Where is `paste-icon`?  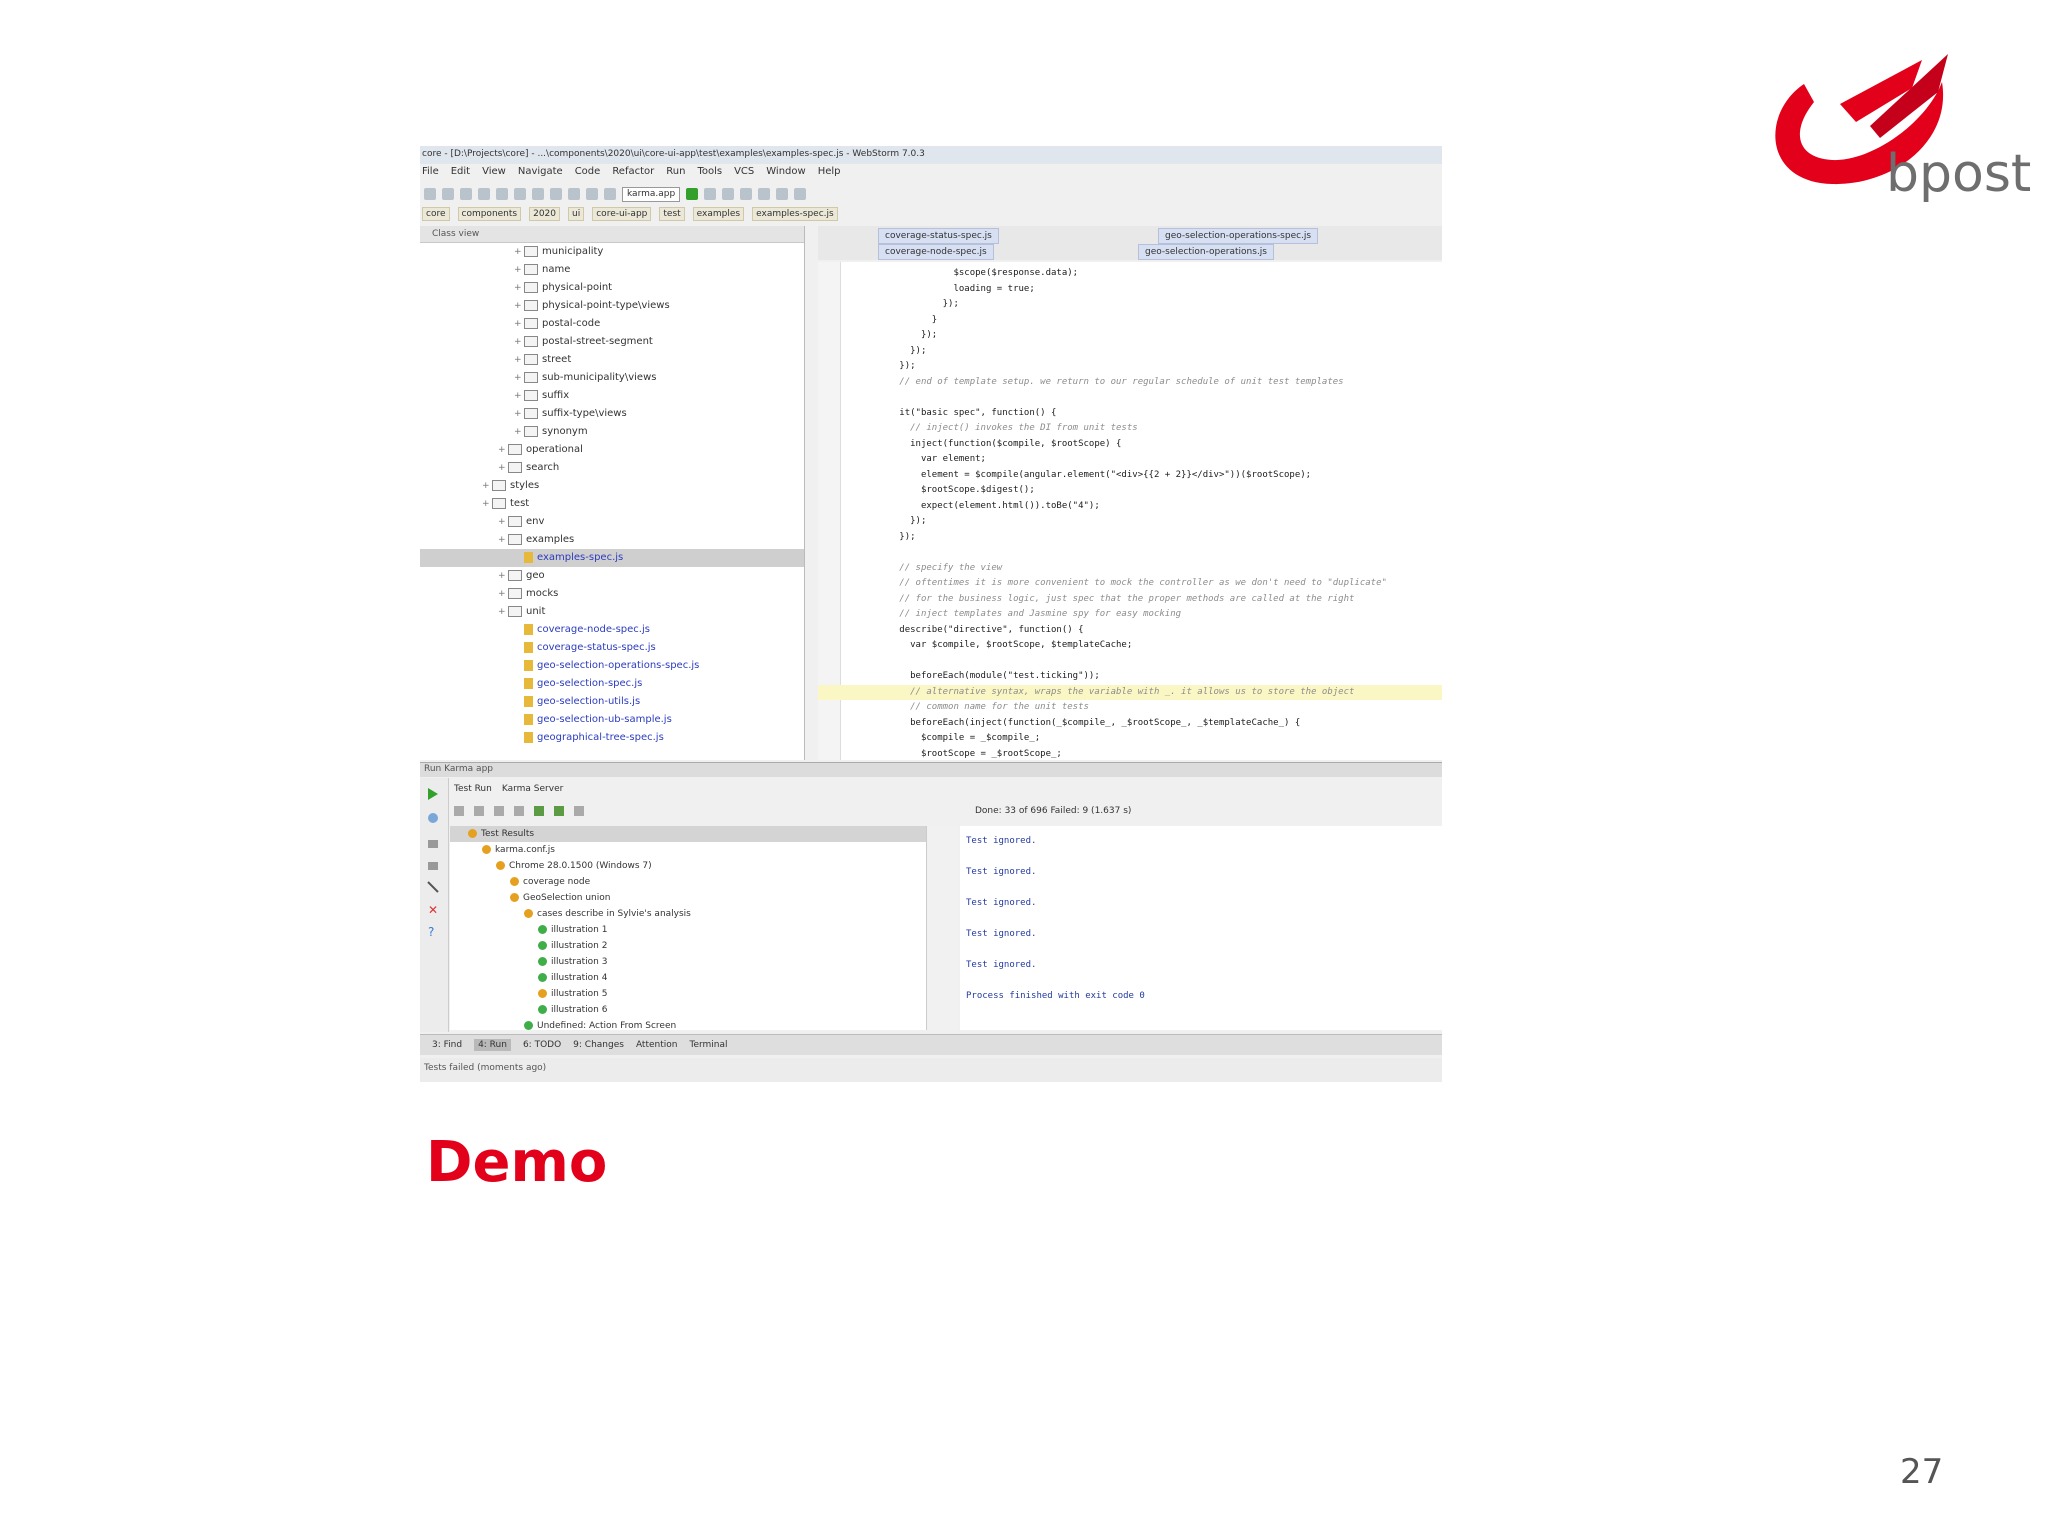 paste-icon is located at coordinates (538, 194).